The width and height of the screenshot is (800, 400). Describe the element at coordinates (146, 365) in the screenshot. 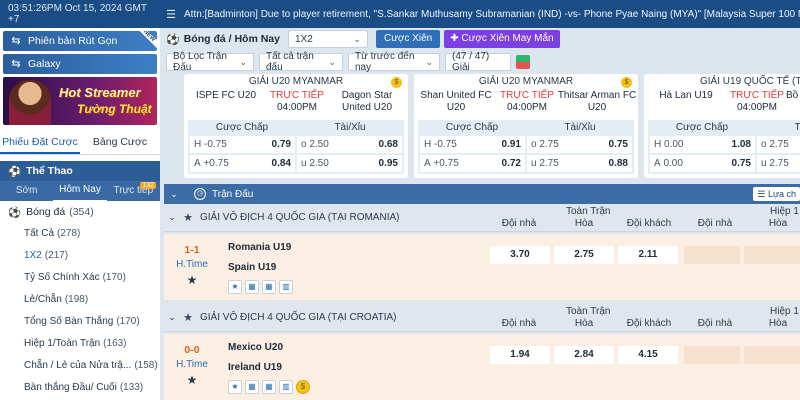

I see `market-count: (158)` at that location.